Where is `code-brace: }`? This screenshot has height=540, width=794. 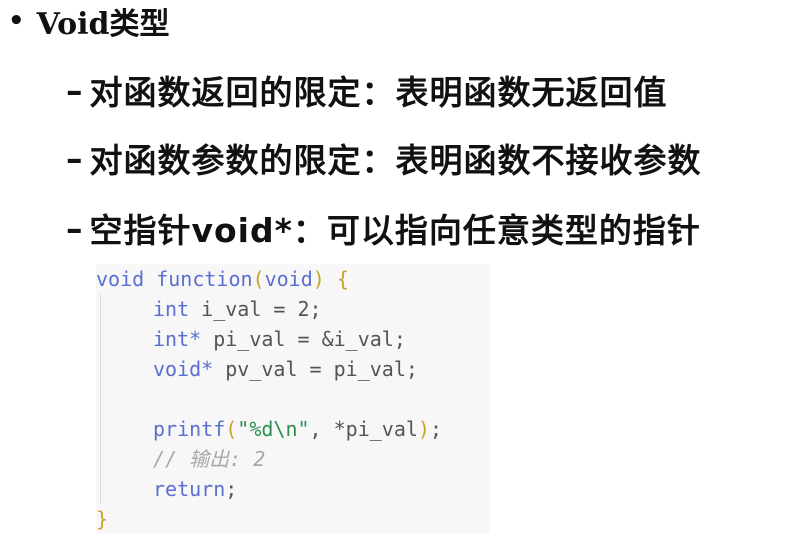 code-brace: } is located at coordinates (102, 519).